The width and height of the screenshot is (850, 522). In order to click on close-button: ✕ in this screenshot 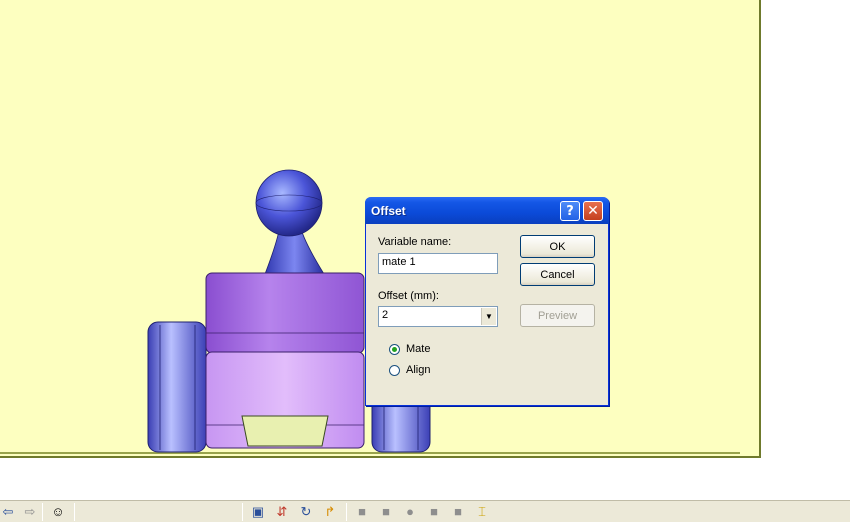, I will do `click(593, 211)`.